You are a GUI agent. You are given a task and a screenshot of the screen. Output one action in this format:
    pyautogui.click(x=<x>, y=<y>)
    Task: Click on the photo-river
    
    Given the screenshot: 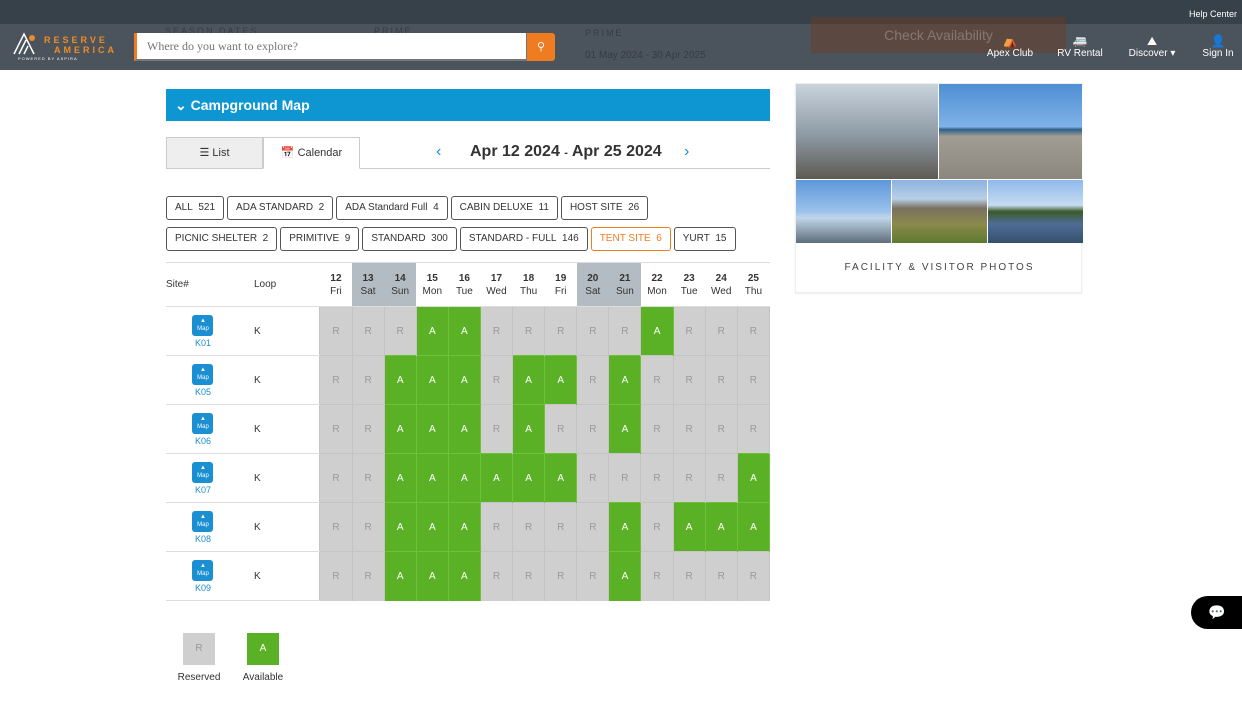 What is the action you would take?
    pyautogui.click(x=1035, y=211)
    